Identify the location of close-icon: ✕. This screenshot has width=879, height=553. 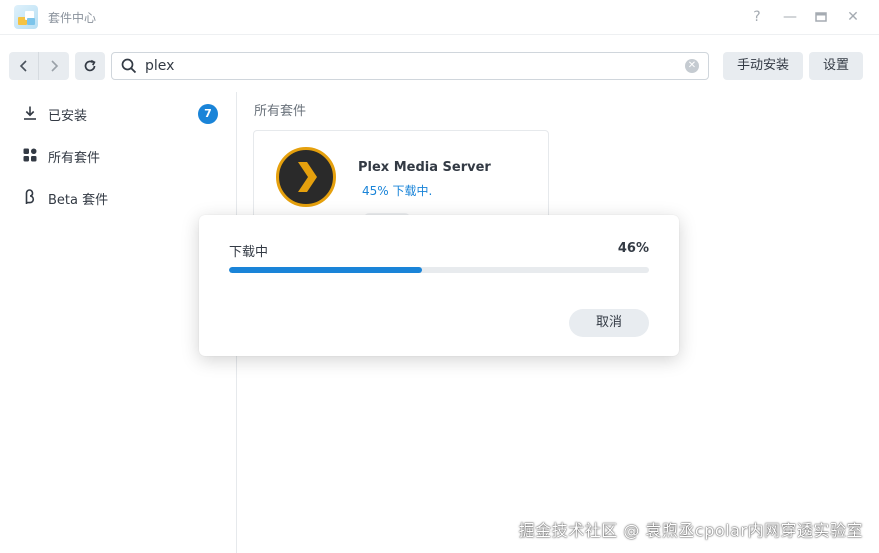
(853, 17).